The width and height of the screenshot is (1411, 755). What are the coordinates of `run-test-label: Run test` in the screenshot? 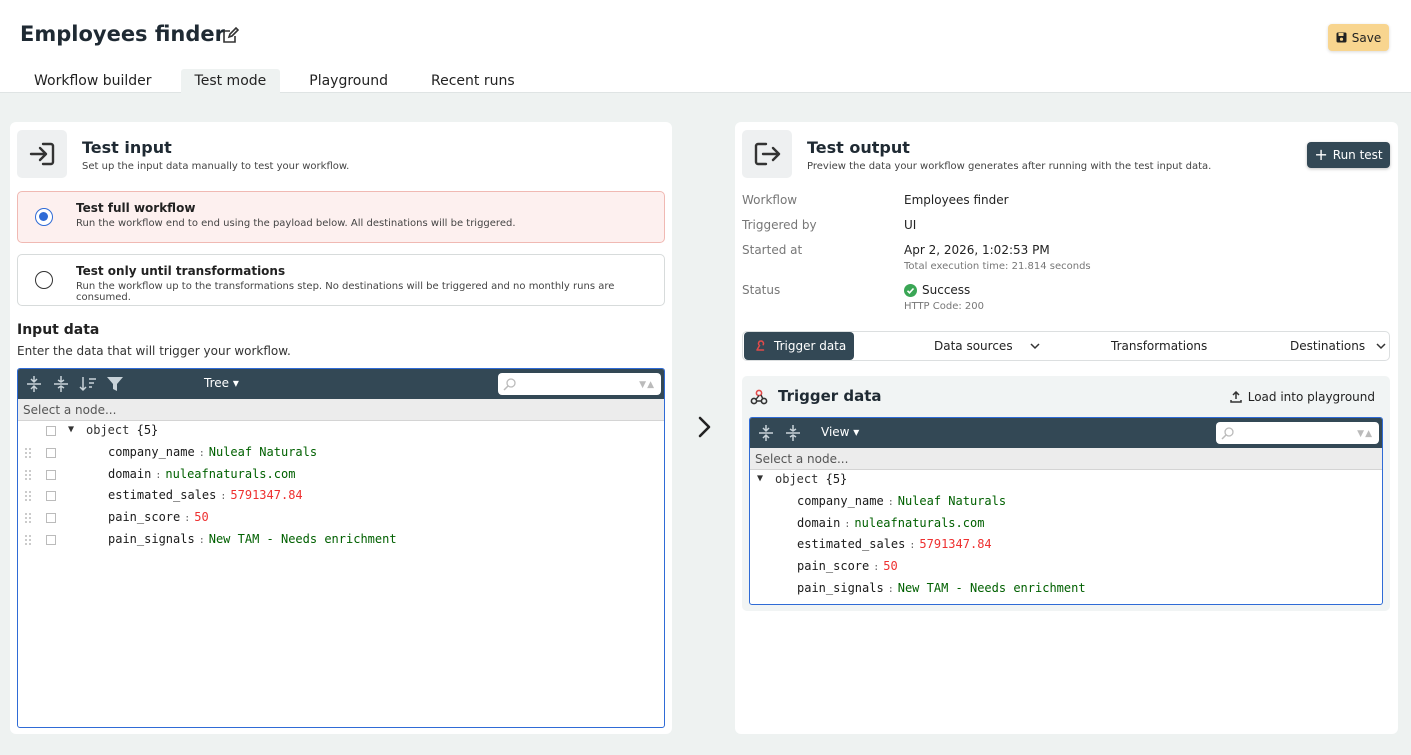 It's located at (1357, 155).